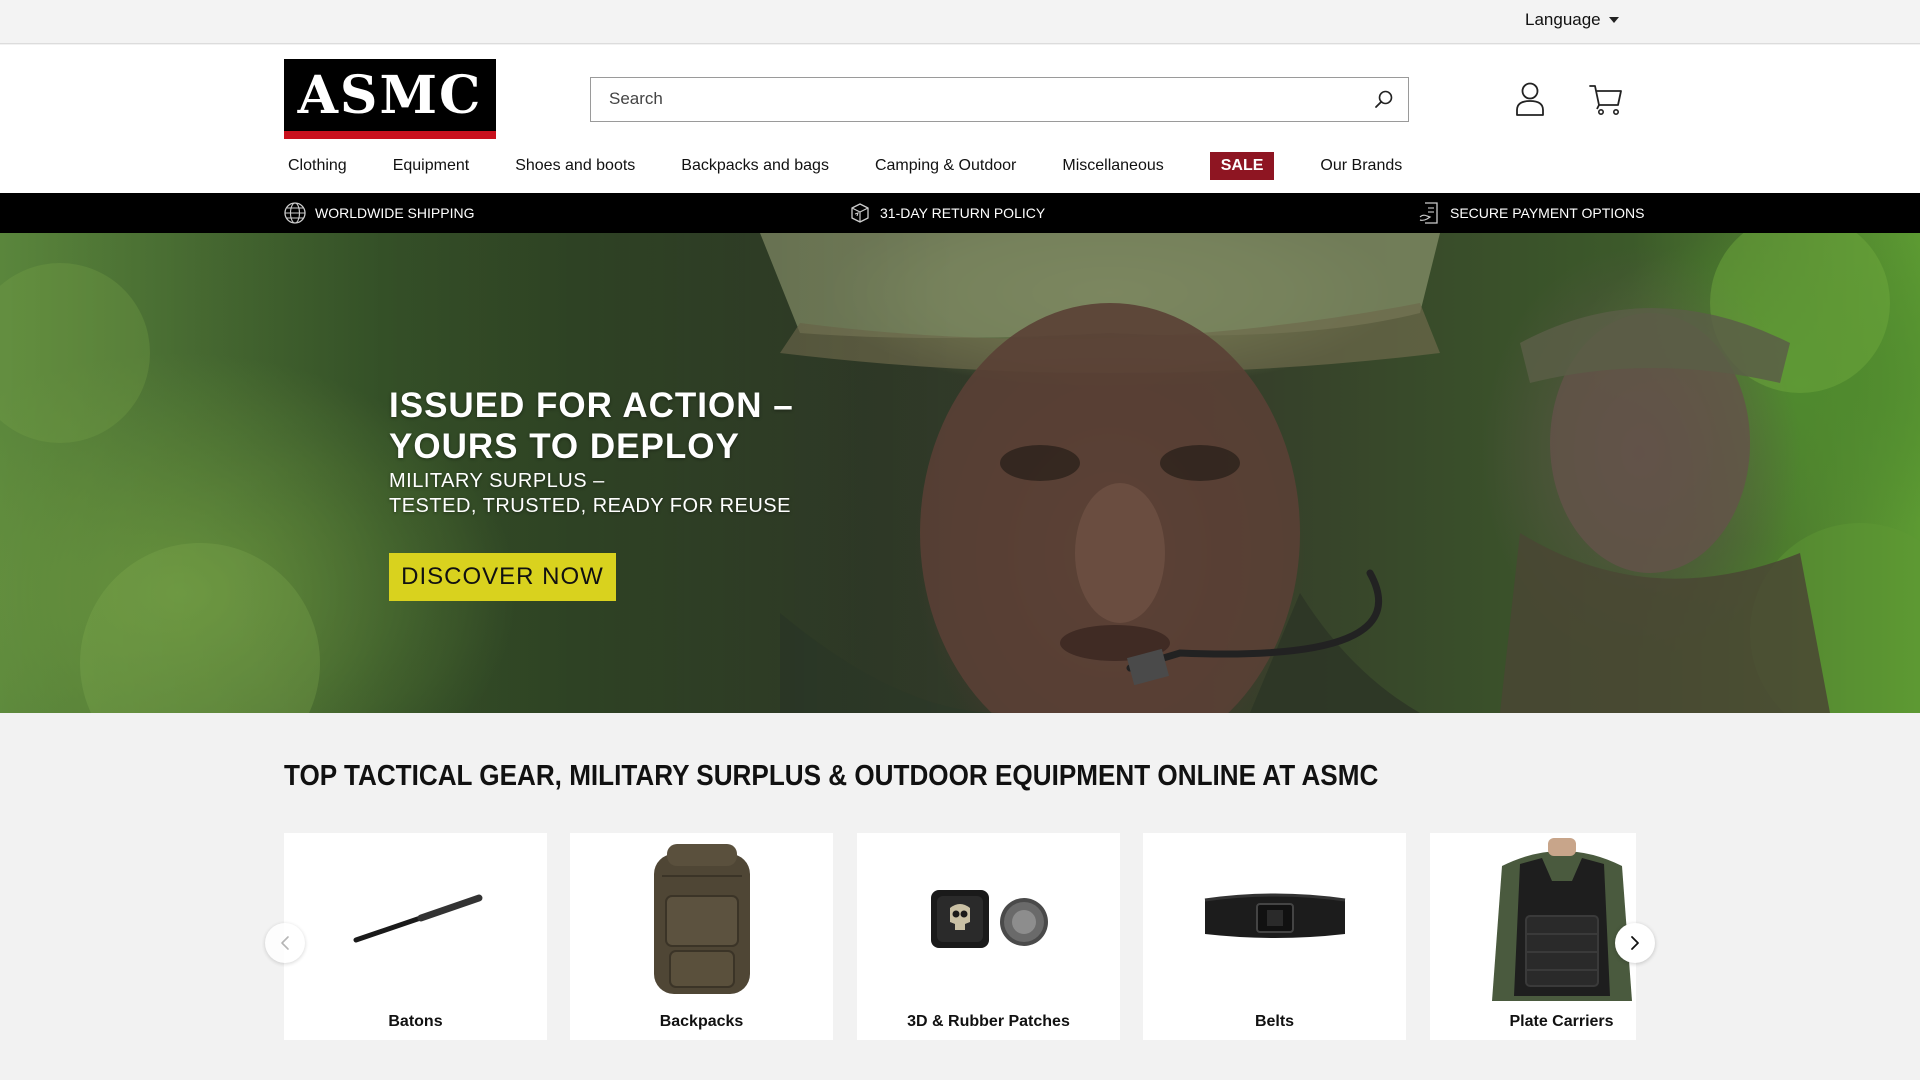  Describe the element at coordinates (701, 918) in the screenshot. I see `backpacks-image` at that location.